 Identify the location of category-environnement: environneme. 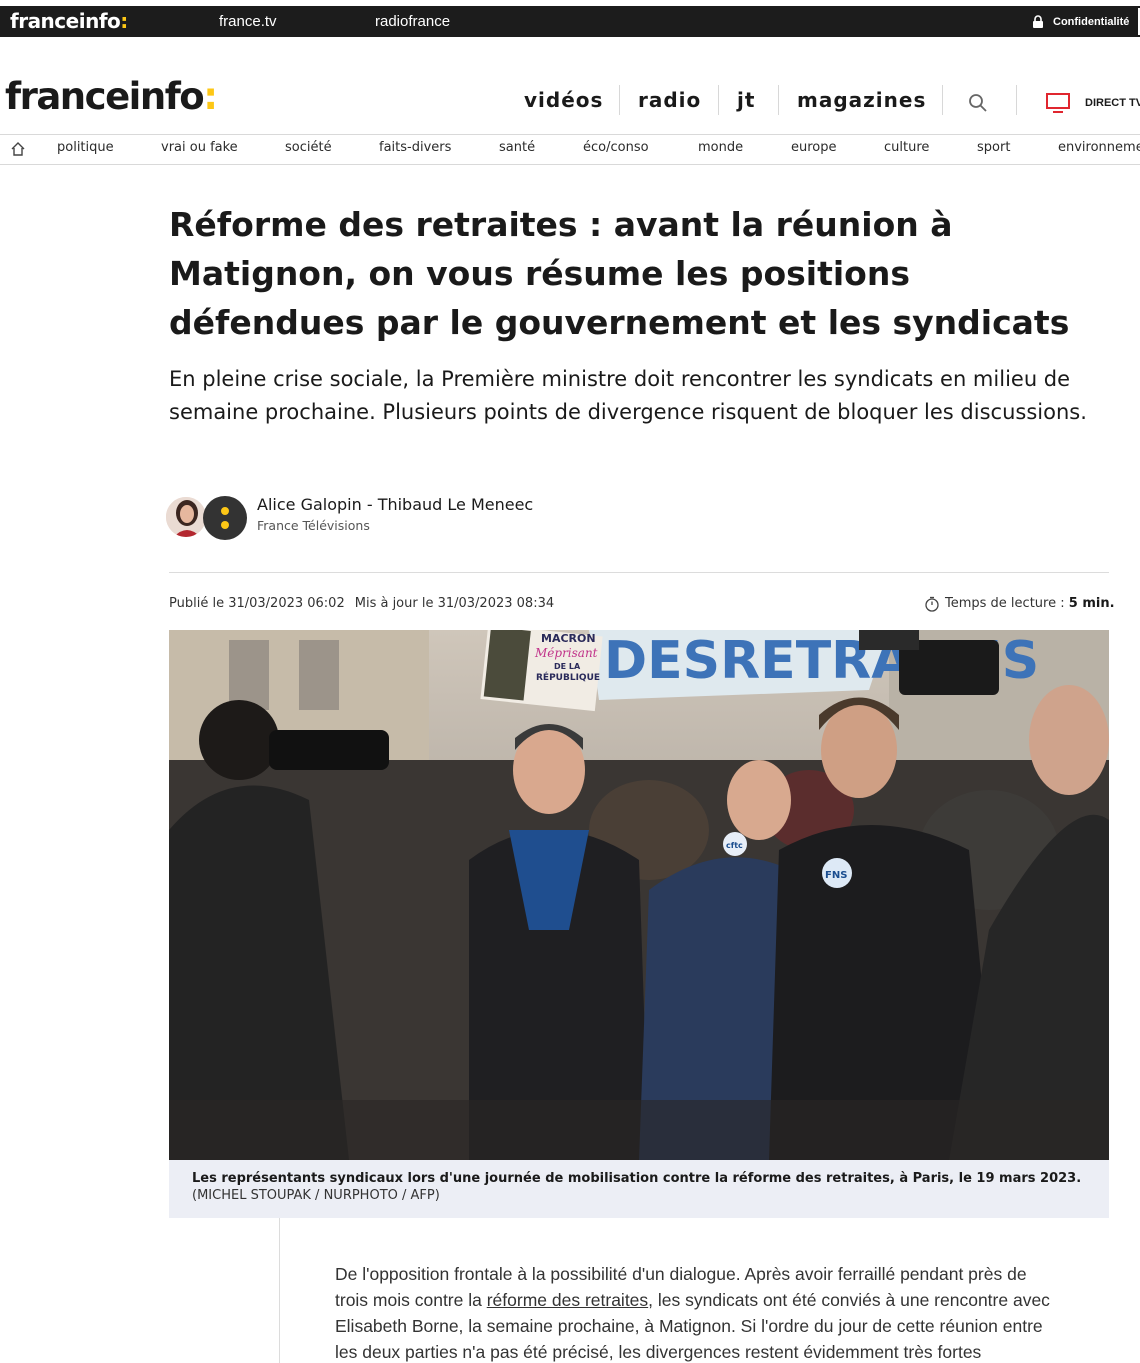
(1099, 147).